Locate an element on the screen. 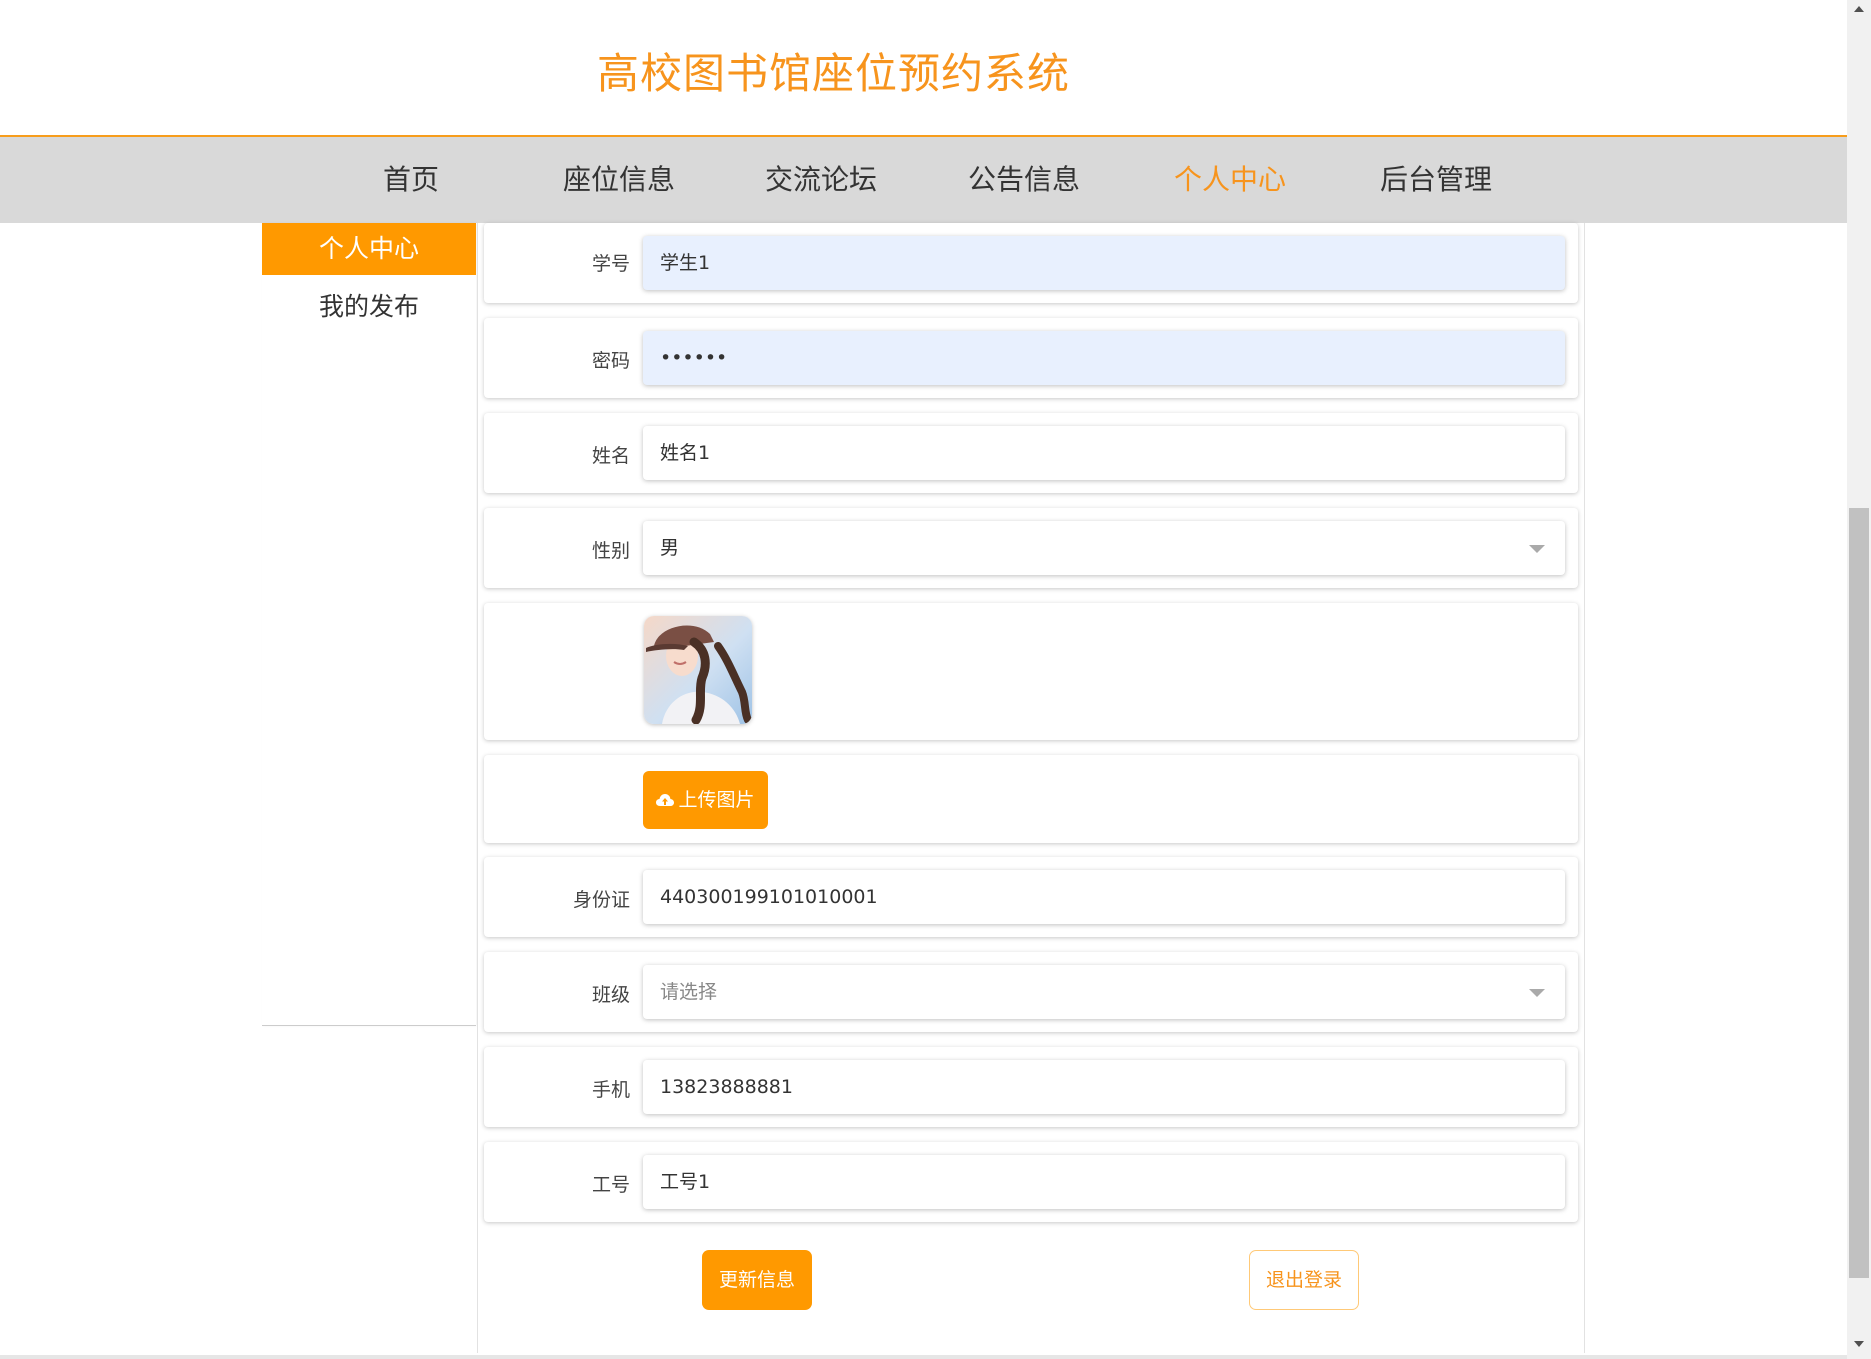 Image resolution: width=1871 pixels, height=1359 pixels. update-info-button: 更新信息 is located at coordinates (757, 1280).